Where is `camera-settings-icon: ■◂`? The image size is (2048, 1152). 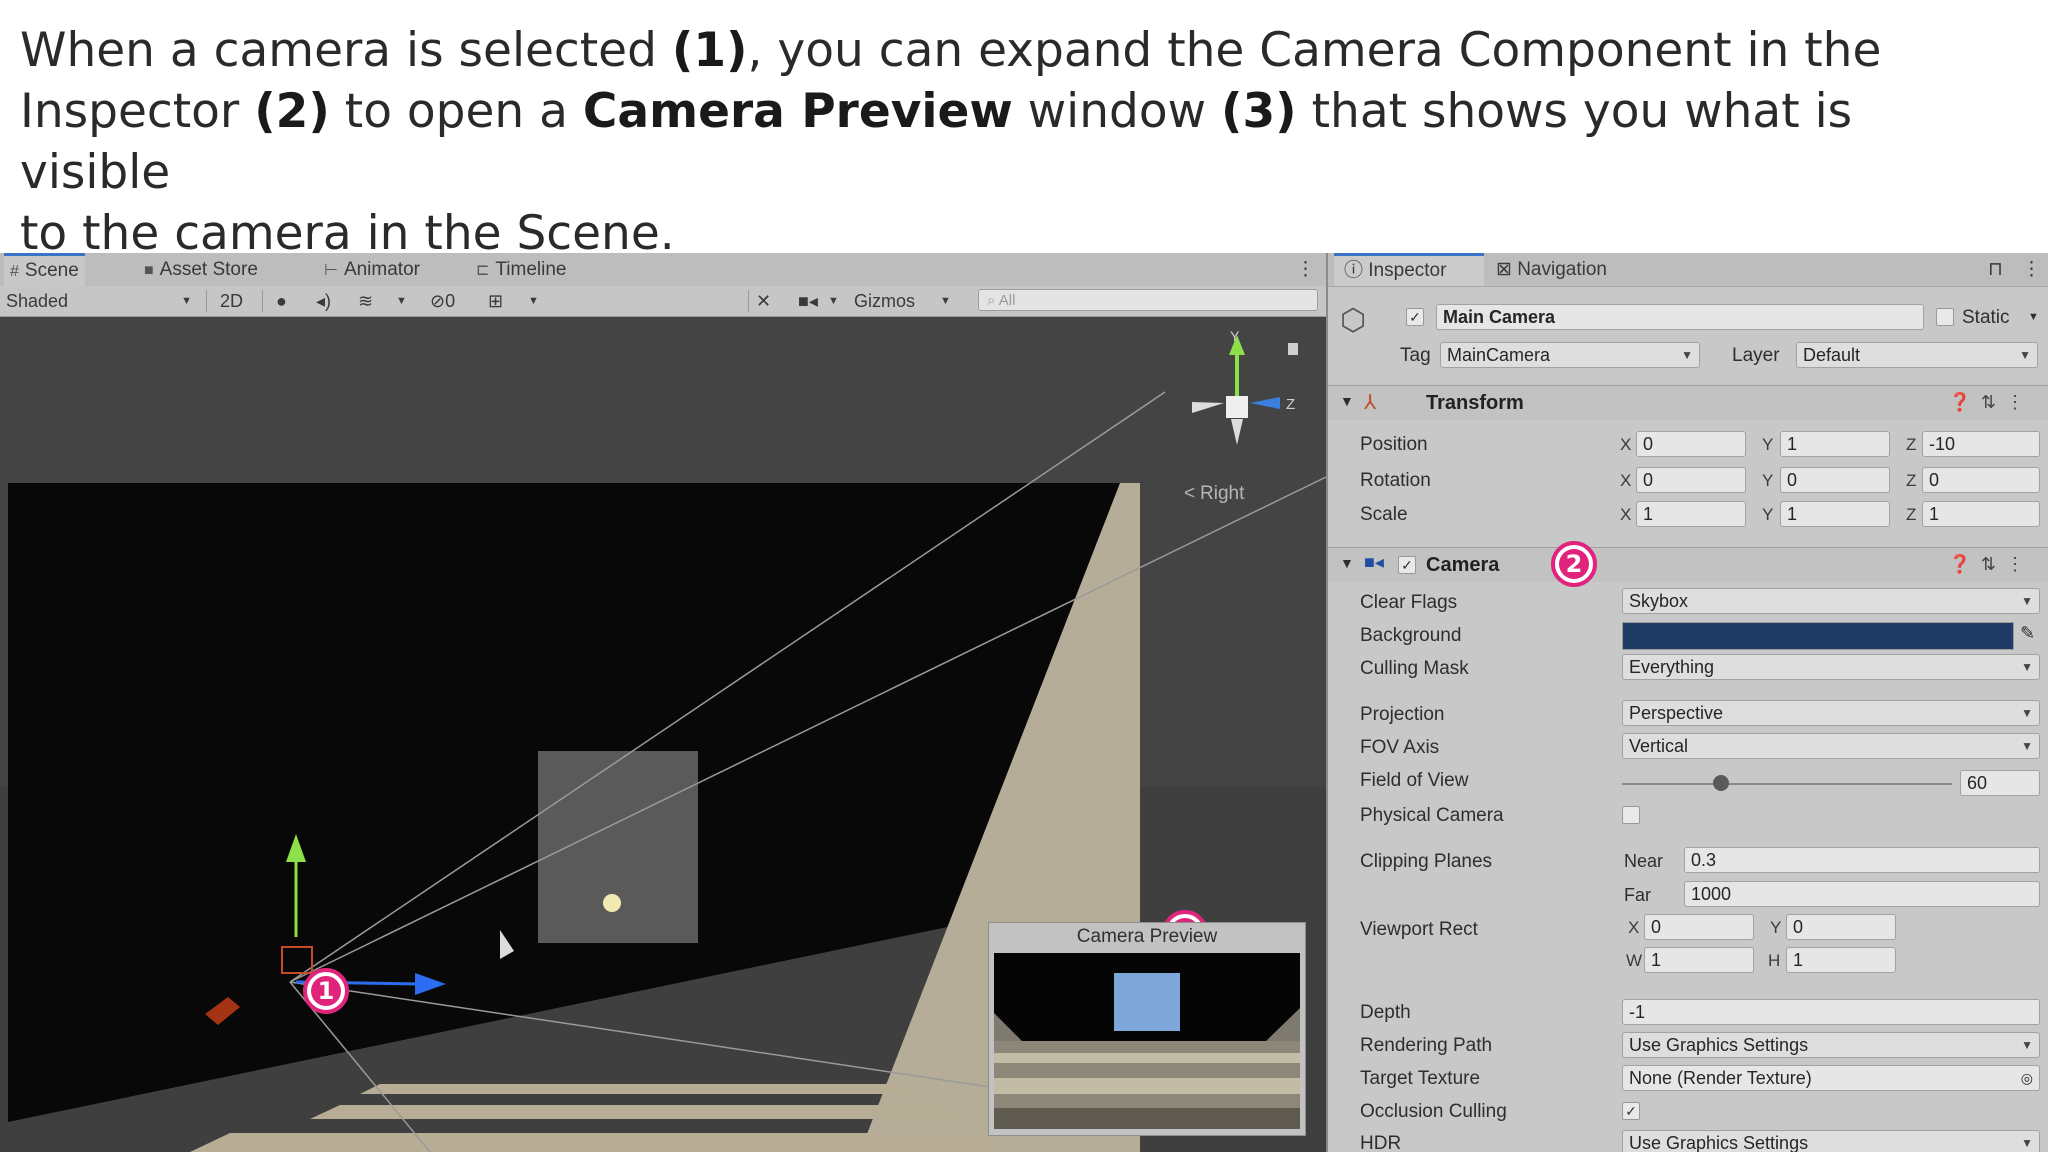 camera-settings-icon: ■◂ is located at coordinates (808, 301).